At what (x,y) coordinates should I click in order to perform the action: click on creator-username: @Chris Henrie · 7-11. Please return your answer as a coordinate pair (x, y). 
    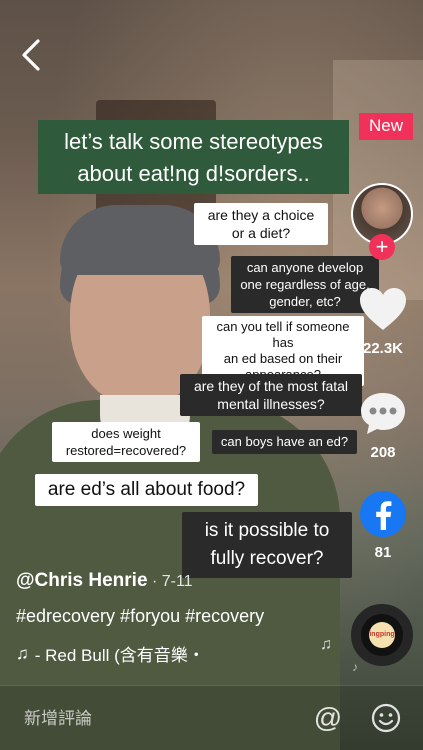
    Looking at the image, I should click on (104, 581).